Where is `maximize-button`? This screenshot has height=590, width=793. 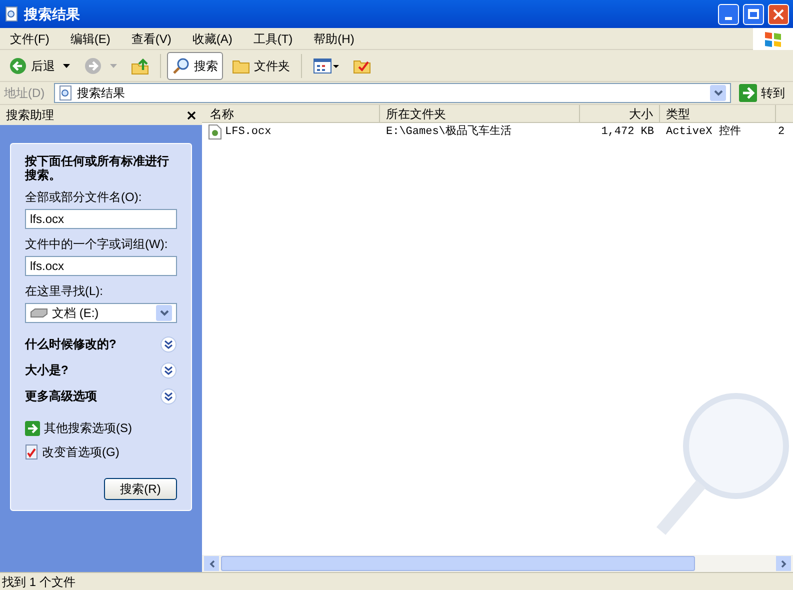 maximize-button is located at coordinates (753, 14).